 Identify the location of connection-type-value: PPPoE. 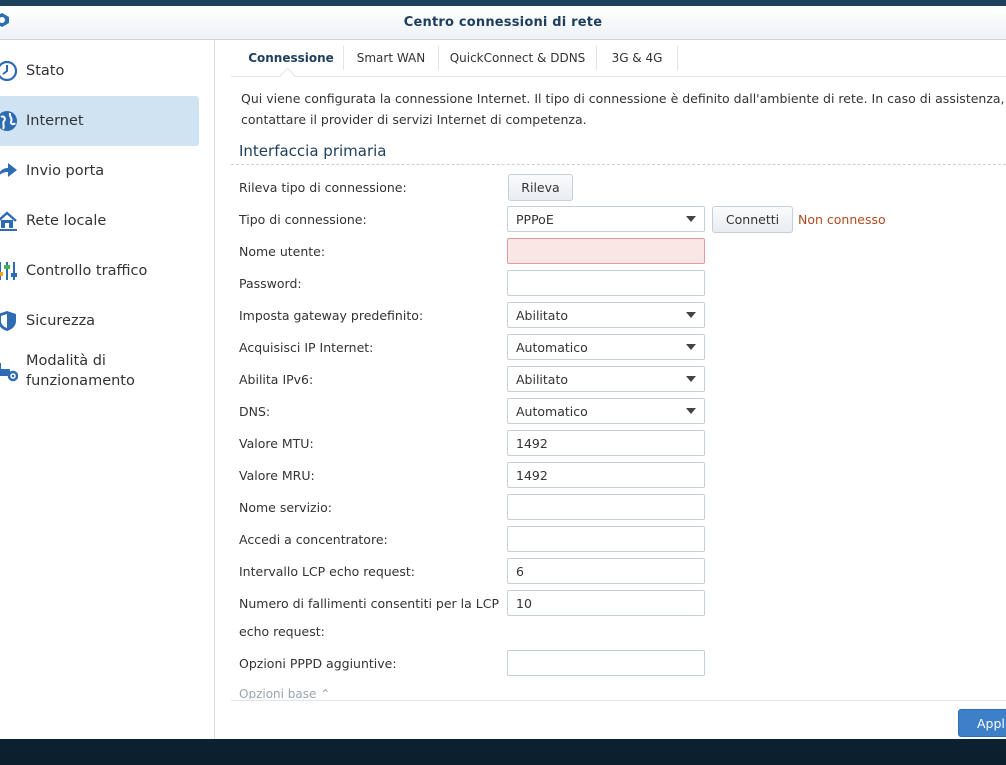
(535, 219).